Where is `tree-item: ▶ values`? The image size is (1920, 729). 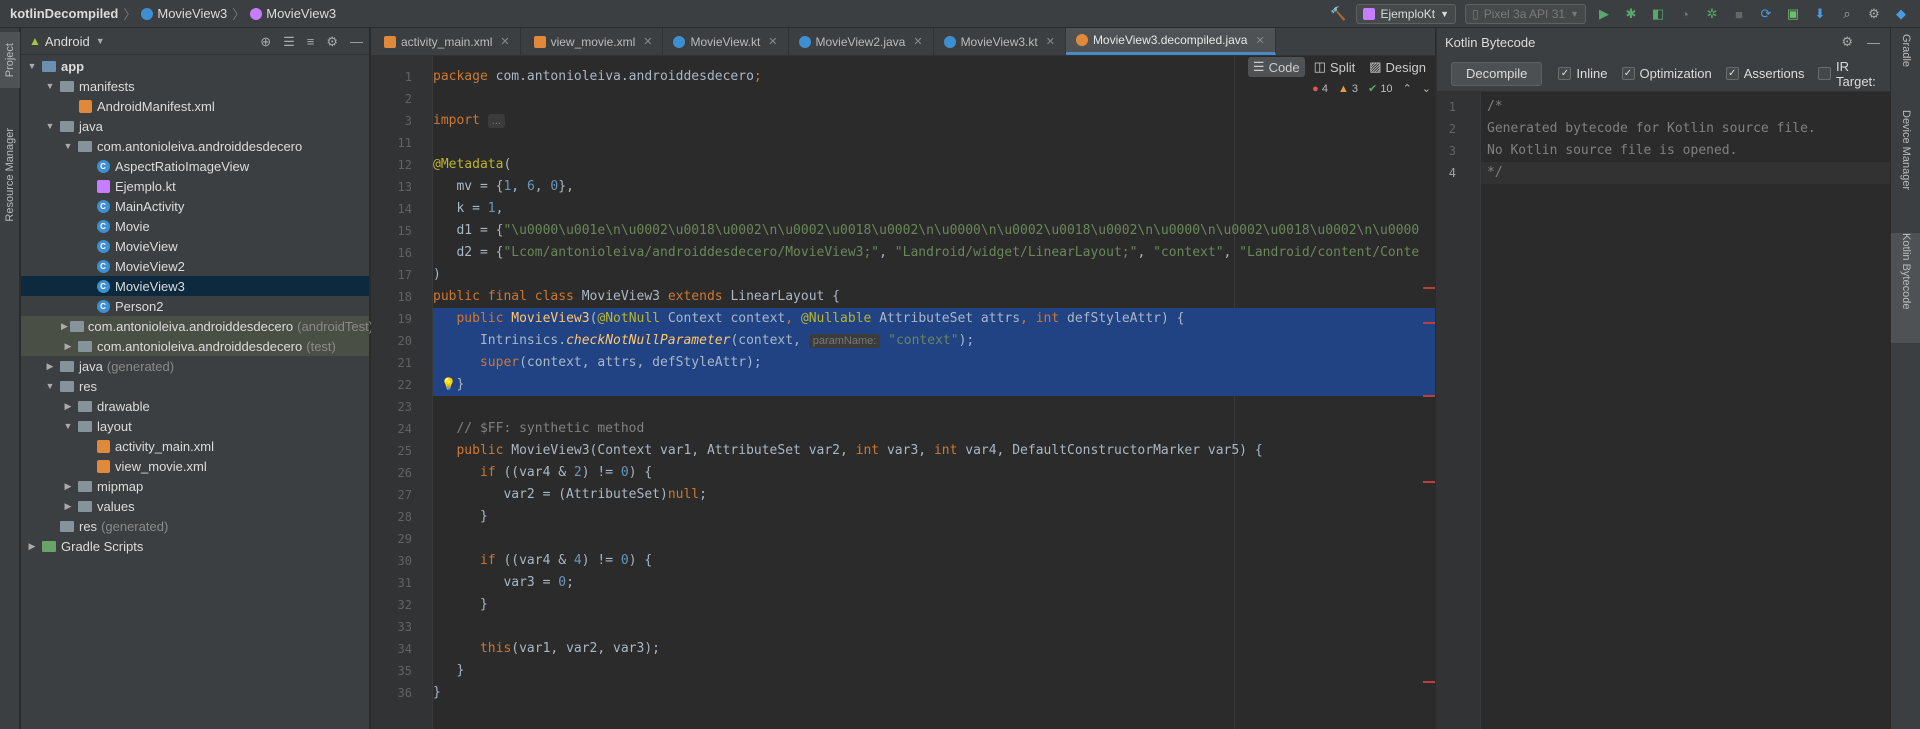 tree-item: ▶ values is located at coordinates (195, 506).